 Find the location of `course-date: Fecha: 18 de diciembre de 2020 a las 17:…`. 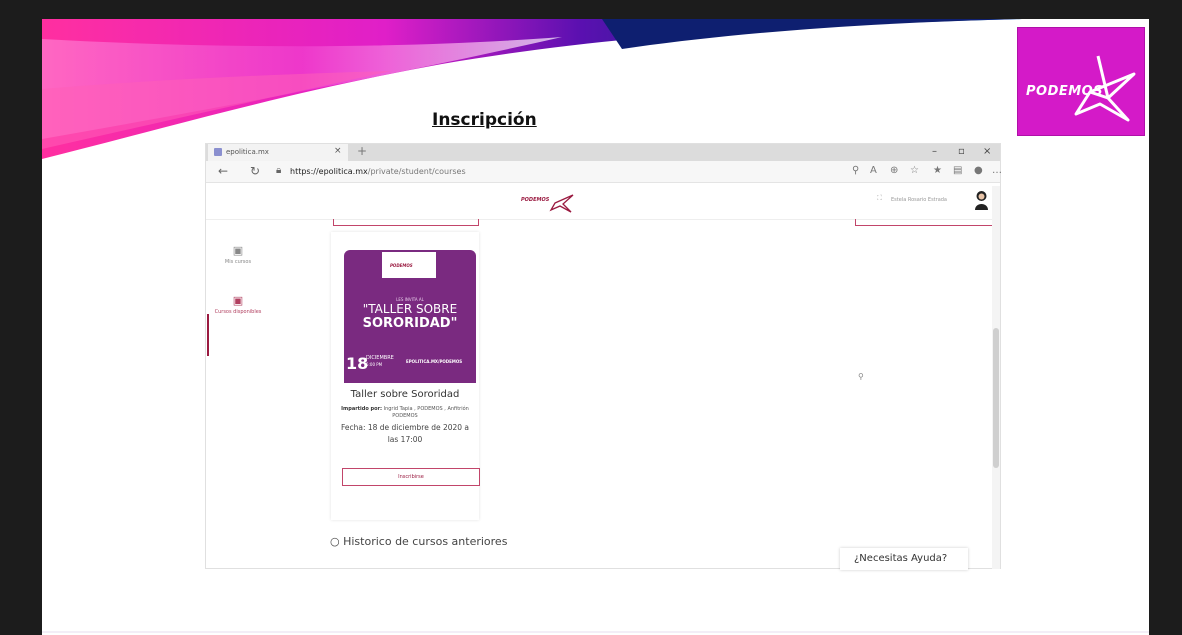

course-date: Fecha: 18 de diciembre de 2020 a las 17:… is located at coordinates (405, 433).